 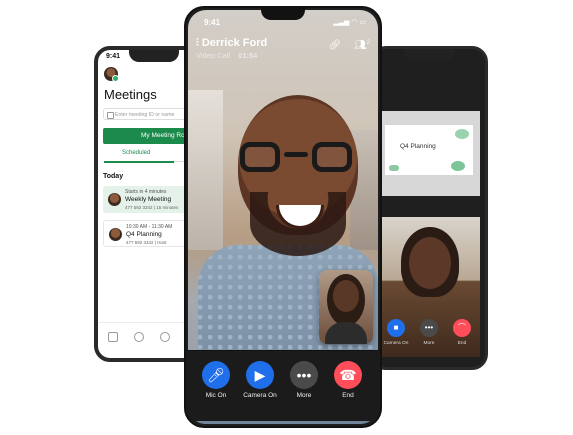 I want to click on battery-icon: ▭, so click(x=362, y=22).